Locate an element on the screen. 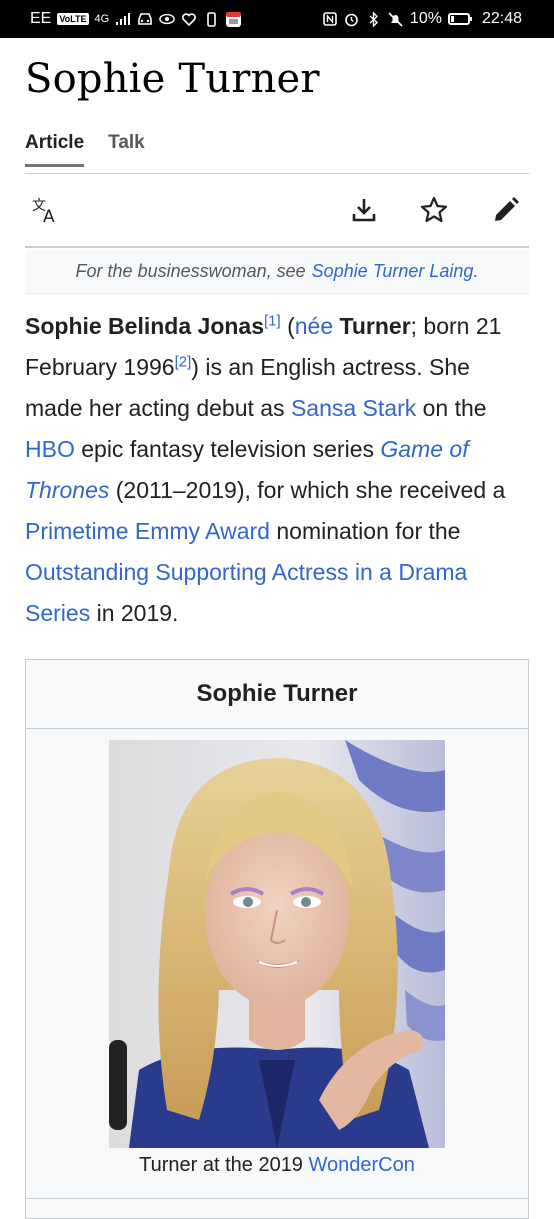 Image resolution: width=554 pixels, height=1219 pixels. nee-link: née is located at coordinates (314, 326).